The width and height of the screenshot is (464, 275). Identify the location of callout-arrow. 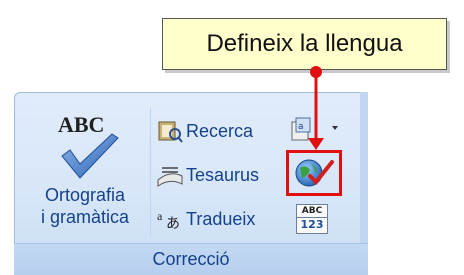
(316, 108).